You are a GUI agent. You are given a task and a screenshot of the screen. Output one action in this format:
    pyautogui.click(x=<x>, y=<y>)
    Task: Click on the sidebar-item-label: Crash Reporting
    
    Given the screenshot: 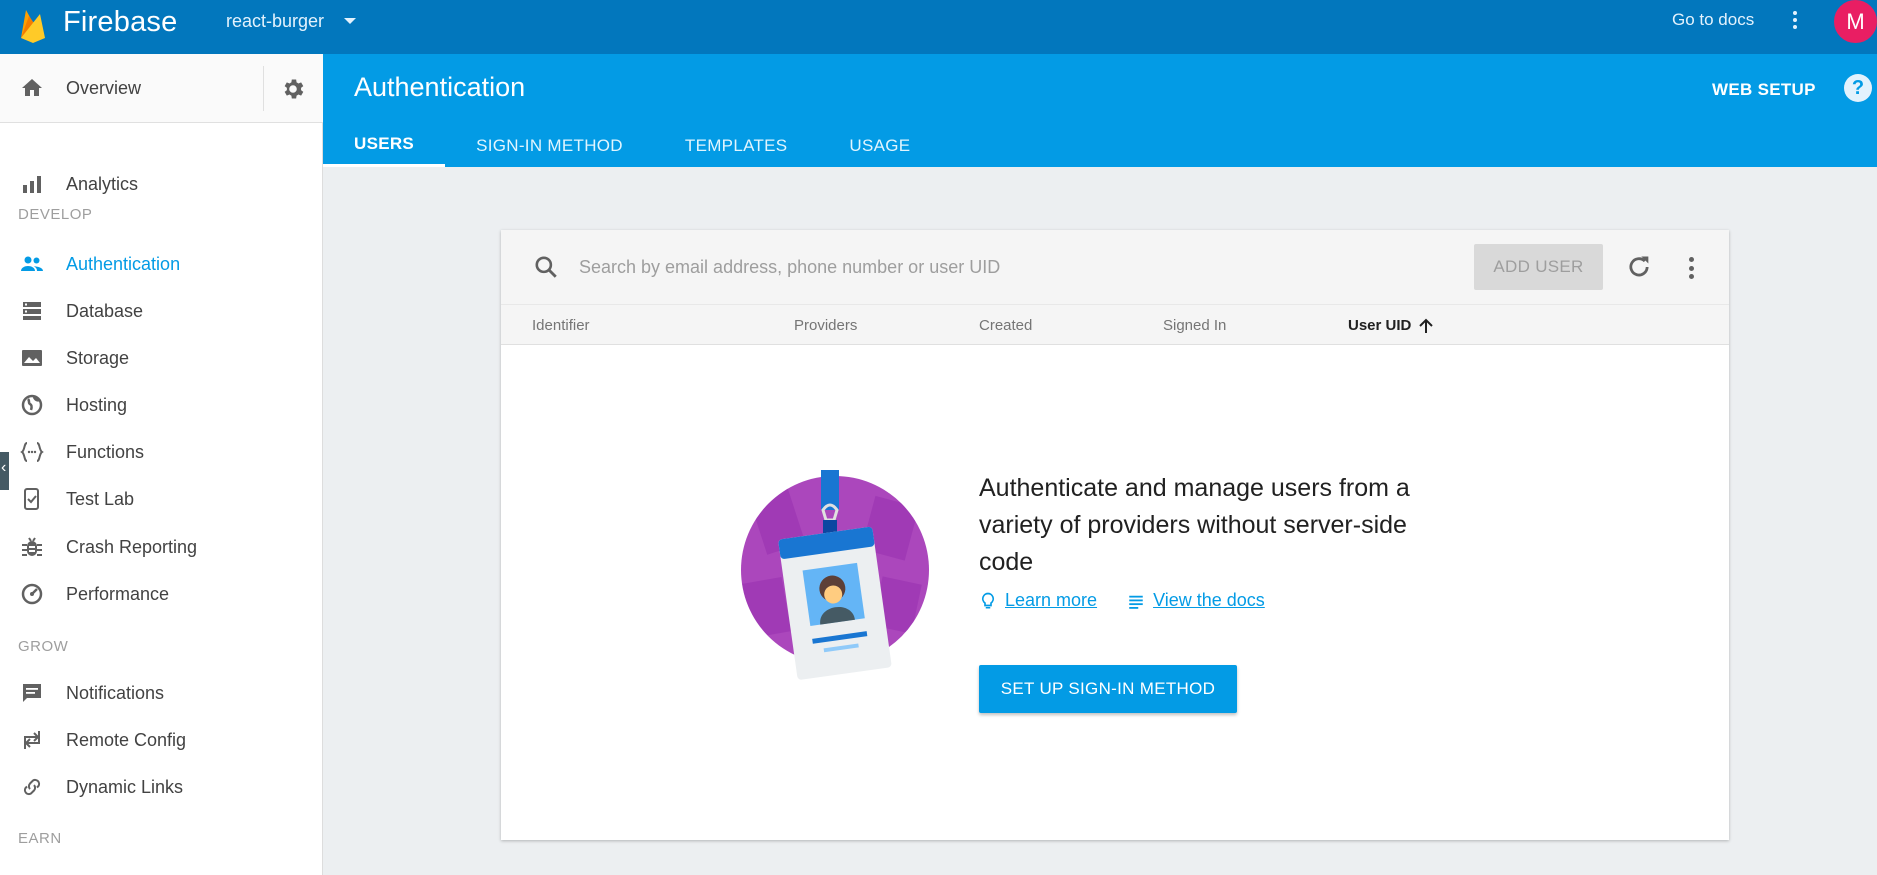 What is the action you would take?
    pyautogui.click(x=132, y=547)
    